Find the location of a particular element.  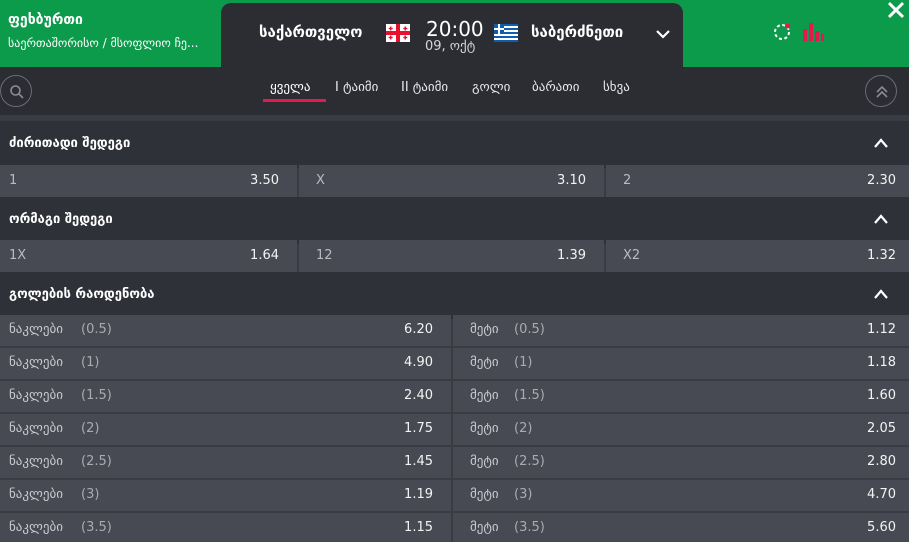

under-odd-button: ნაკლები (3.5) 1.15 is located at coordinates (225, 527).